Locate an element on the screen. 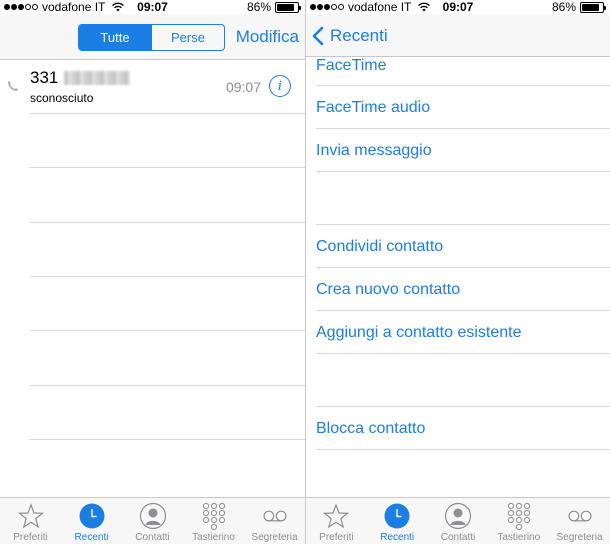 The image size is (610, 544). back-label: Recenti is located at coordinates (359, 35).